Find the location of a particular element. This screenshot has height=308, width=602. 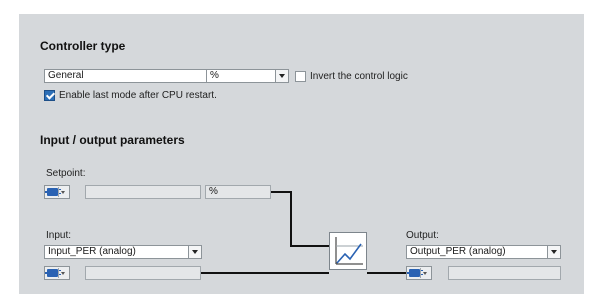

controller-type-heading: Controller type is located at coordinates (83, 46).